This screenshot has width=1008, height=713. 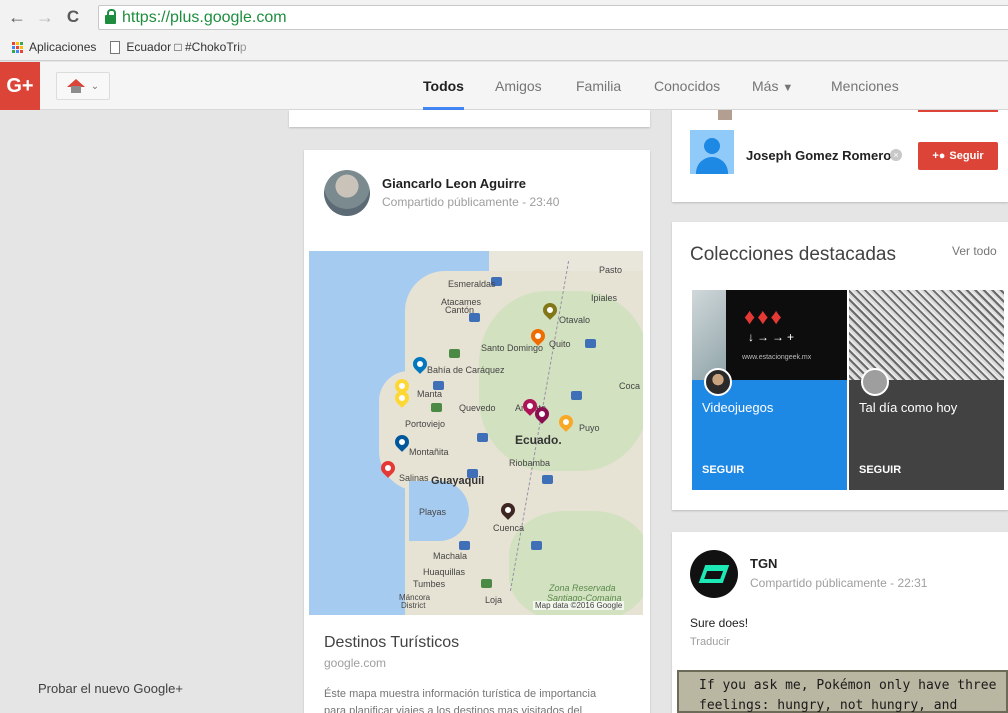 I want to click on collection-body: Tal día como hoy SEGUIR, so click(x=926, y=435).